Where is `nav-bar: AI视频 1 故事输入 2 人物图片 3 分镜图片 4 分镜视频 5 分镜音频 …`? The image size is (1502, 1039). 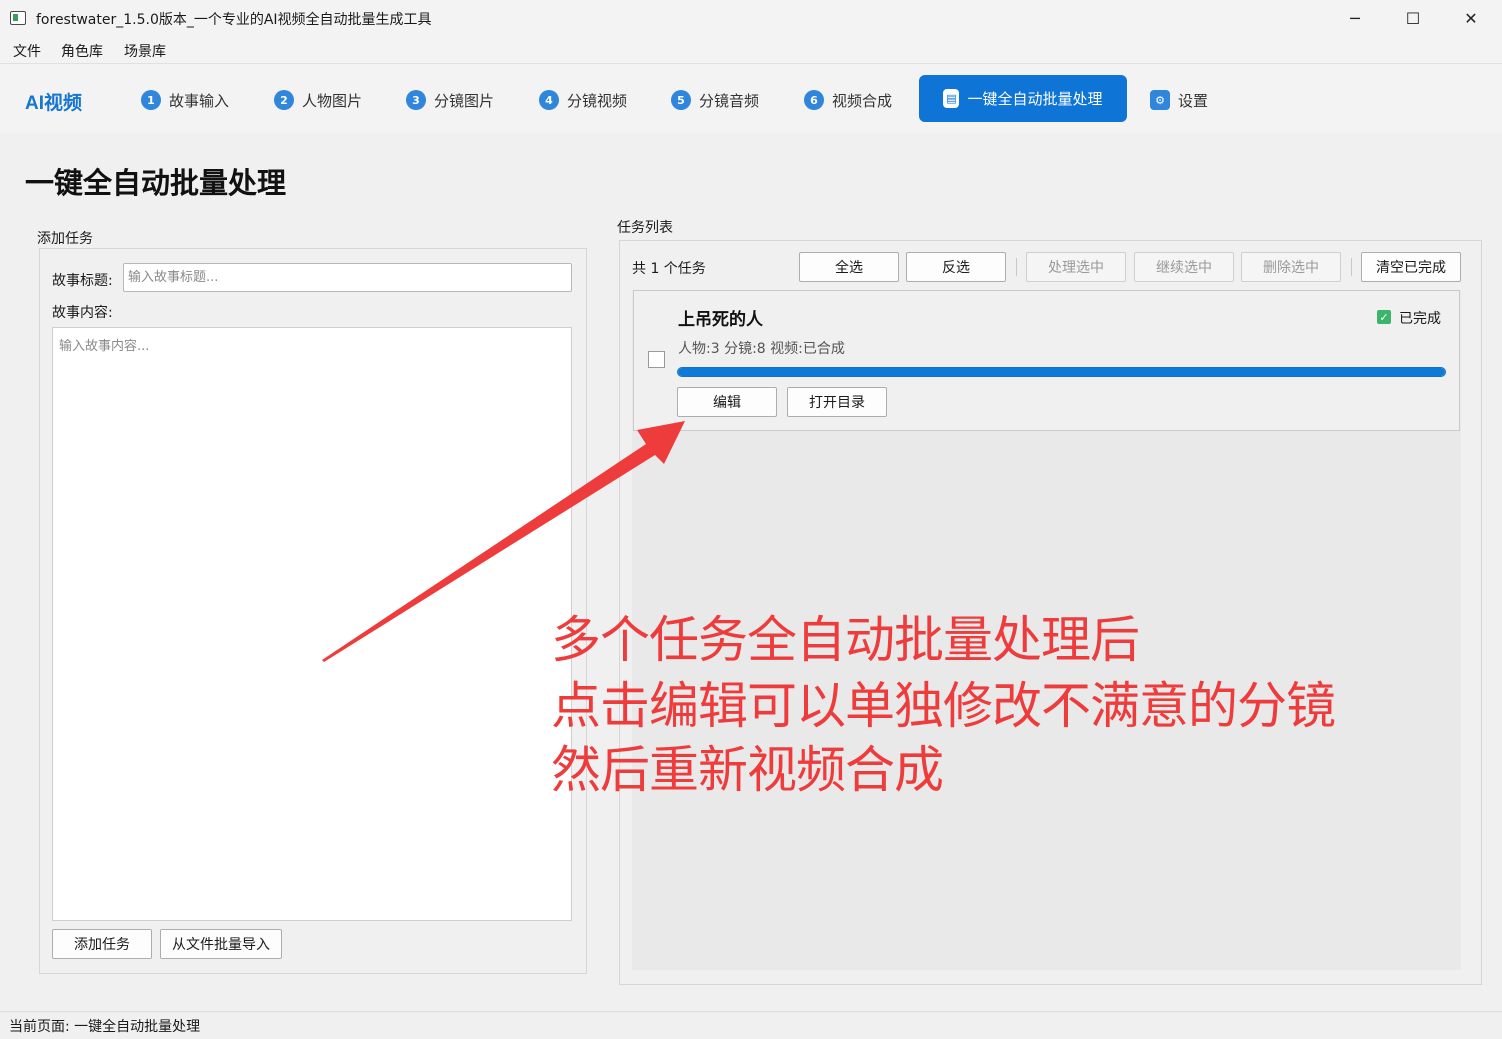
nav-bar: AI视频 1 故事输入 2 人物图片 3 分镜图片 4 分镜视频 5 分镜音频 … is located at coordinates (751, 98).